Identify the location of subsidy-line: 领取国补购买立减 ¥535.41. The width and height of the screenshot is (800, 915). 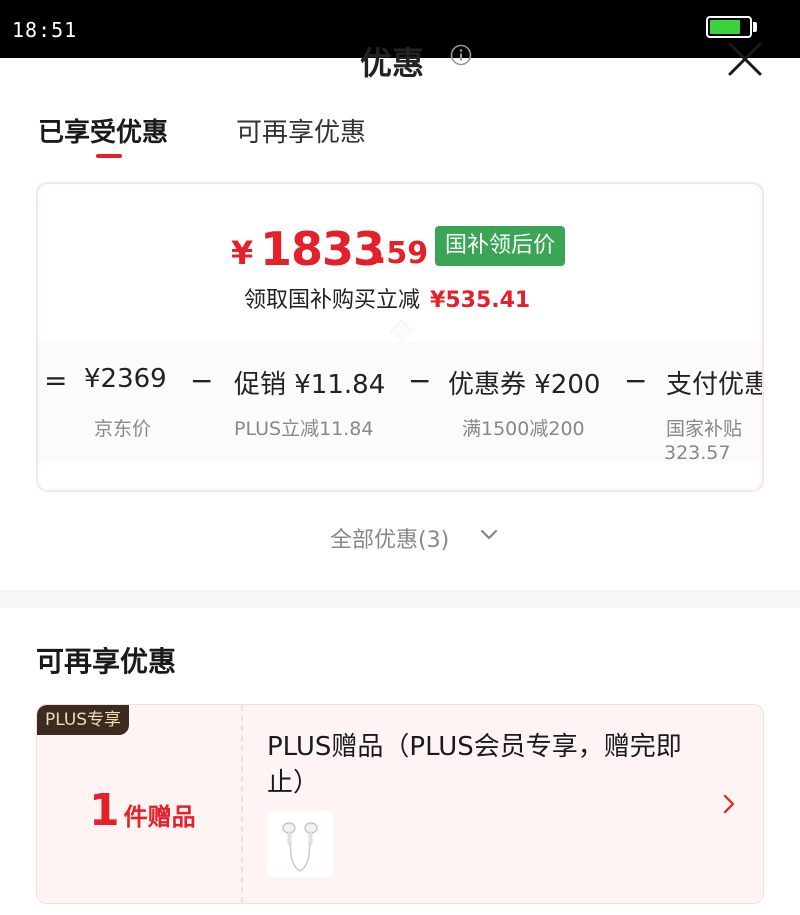
(387, 298).